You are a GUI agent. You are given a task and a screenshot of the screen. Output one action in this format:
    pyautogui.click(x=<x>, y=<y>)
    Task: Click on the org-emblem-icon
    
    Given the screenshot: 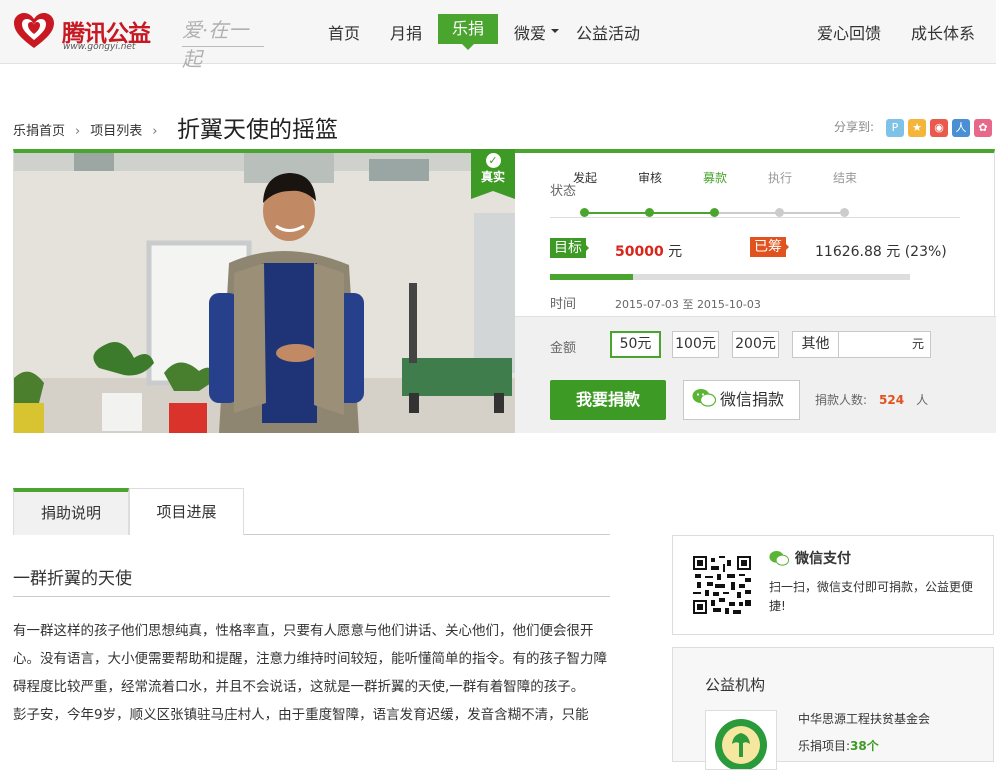 What is the action you would take?
    pyautogui.click(x=741, y=745)
    